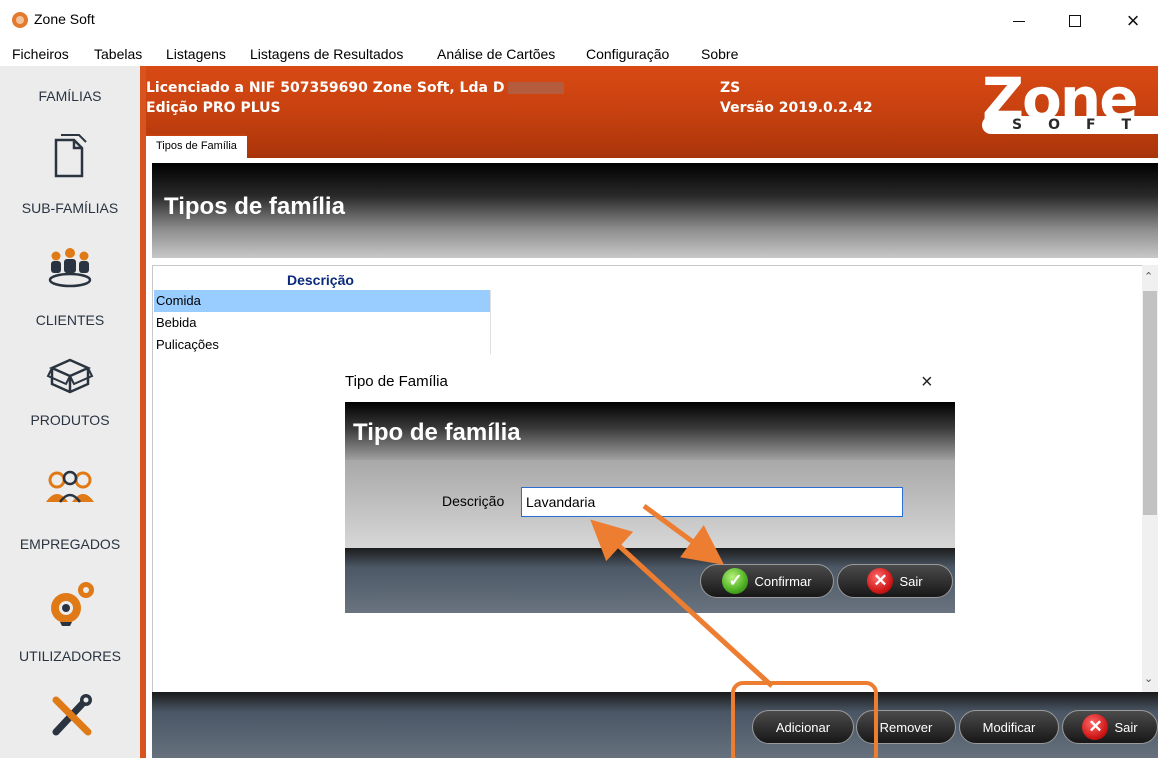 This screenshot has height=758, width=1158. Describe the element at coordinates (196, 146) in the screenshot. I see `tab-tipos-de-familia: Tipos de Família` at that location.